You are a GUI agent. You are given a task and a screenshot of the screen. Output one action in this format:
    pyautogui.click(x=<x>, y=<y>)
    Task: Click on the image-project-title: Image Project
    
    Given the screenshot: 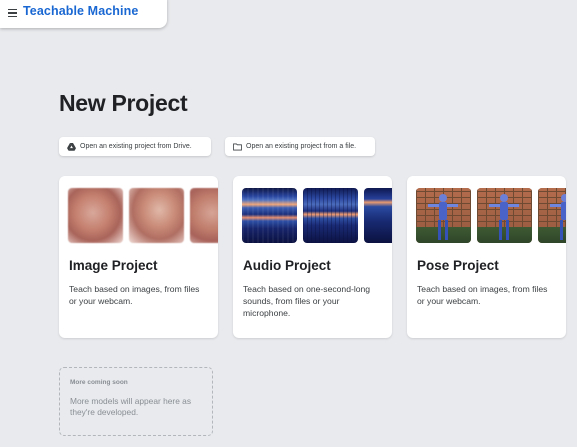 What is the action you would take?
    pyautogui.click(x=113, y=265)
    